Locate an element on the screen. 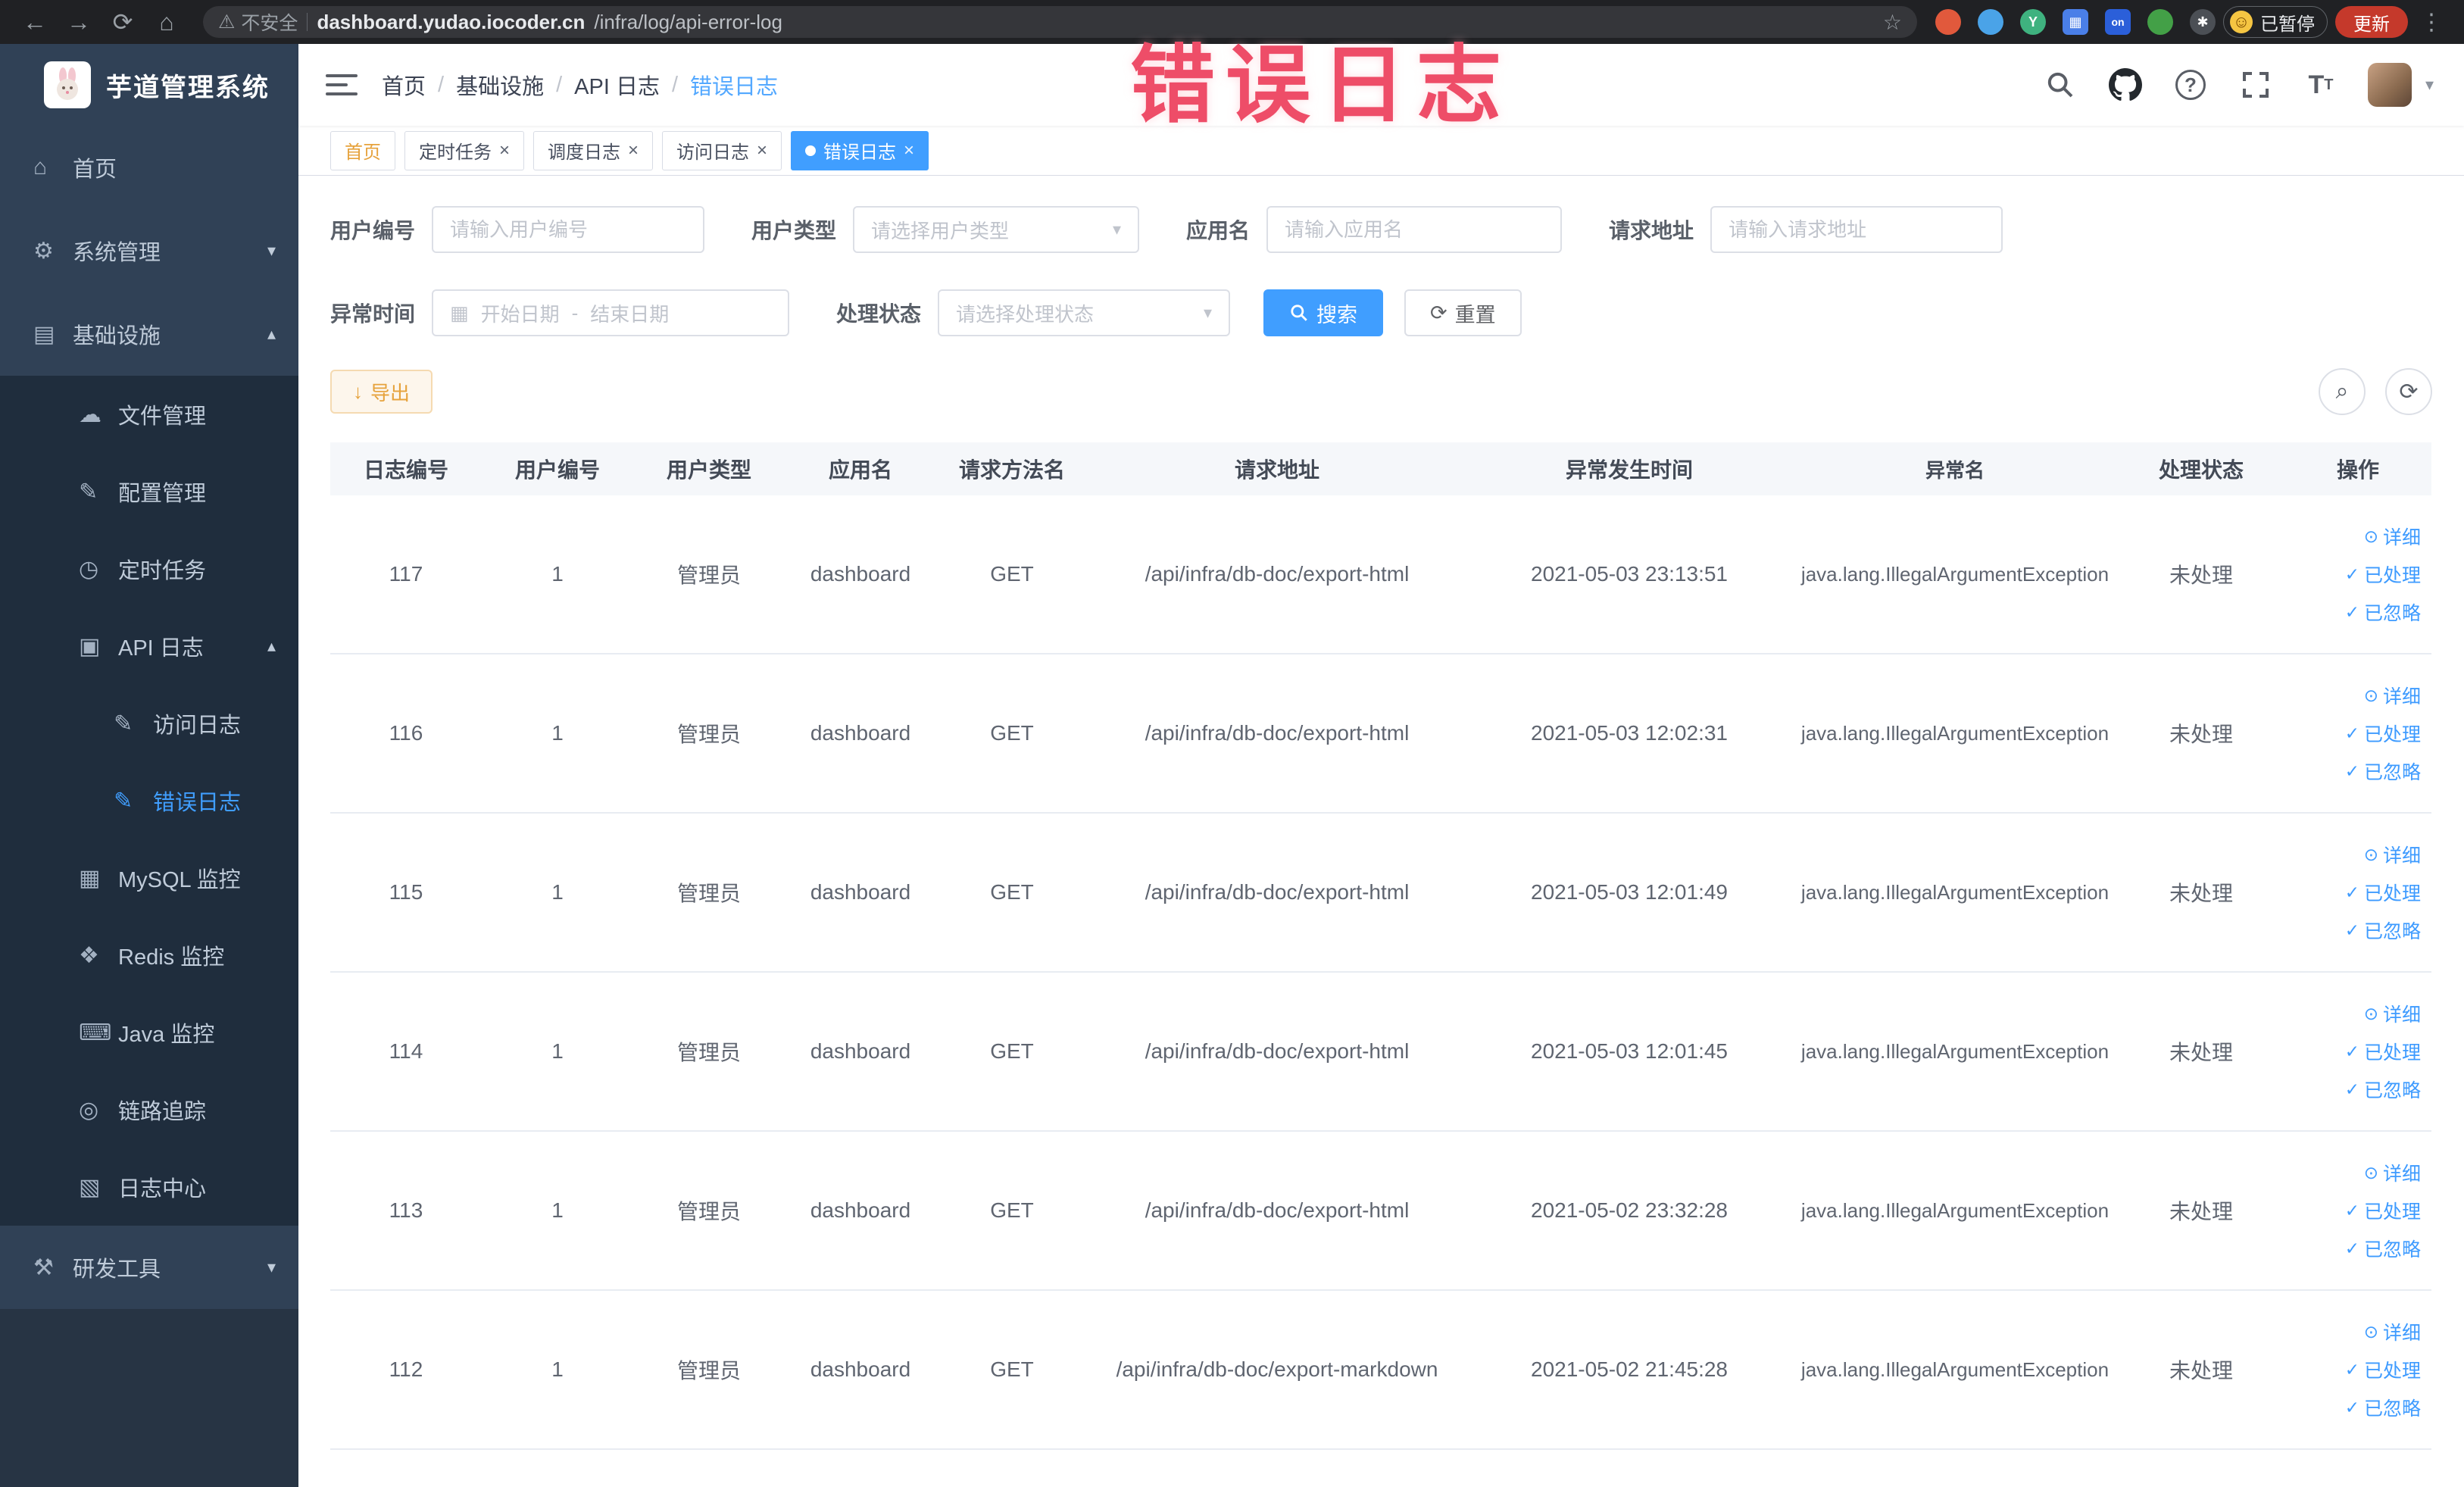 The height and width of the screenshot is (1487, 2464). refresh-icon: ⟳ is located at coordinates (123, 22).